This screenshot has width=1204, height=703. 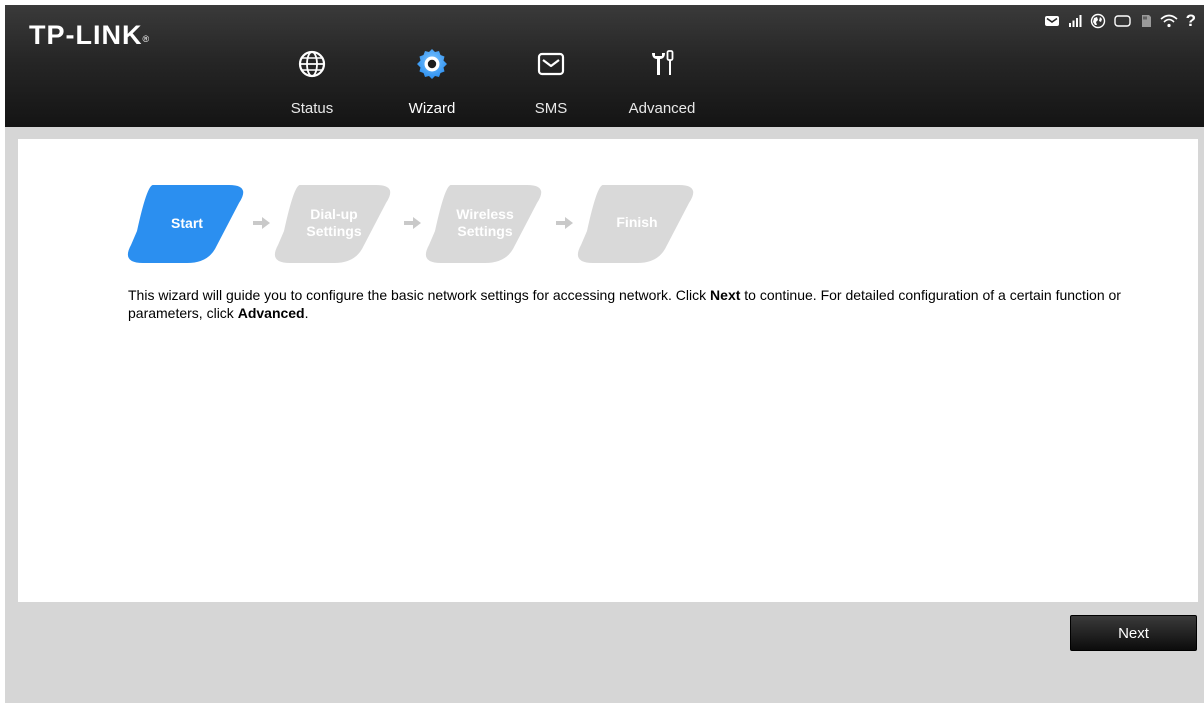 I want to click on status-icons: ?, so click(x=1120, y=21).